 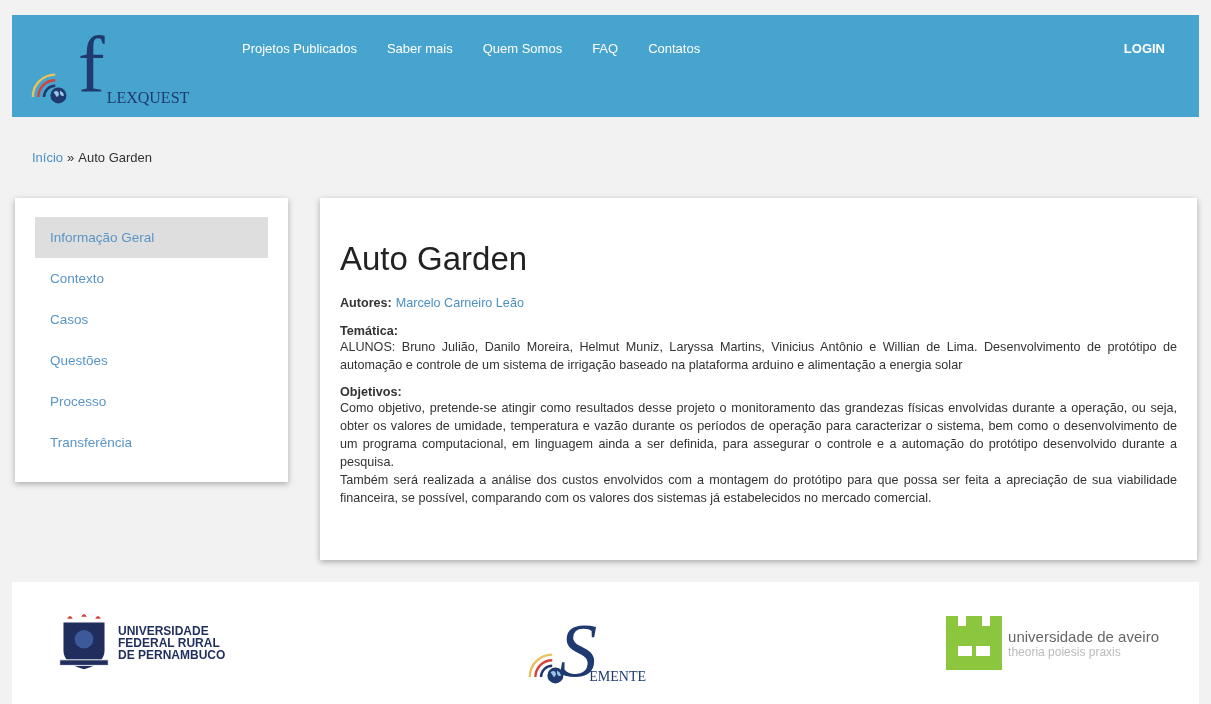 I want to click on university-emblem-icon, so click(x=974, y=643).